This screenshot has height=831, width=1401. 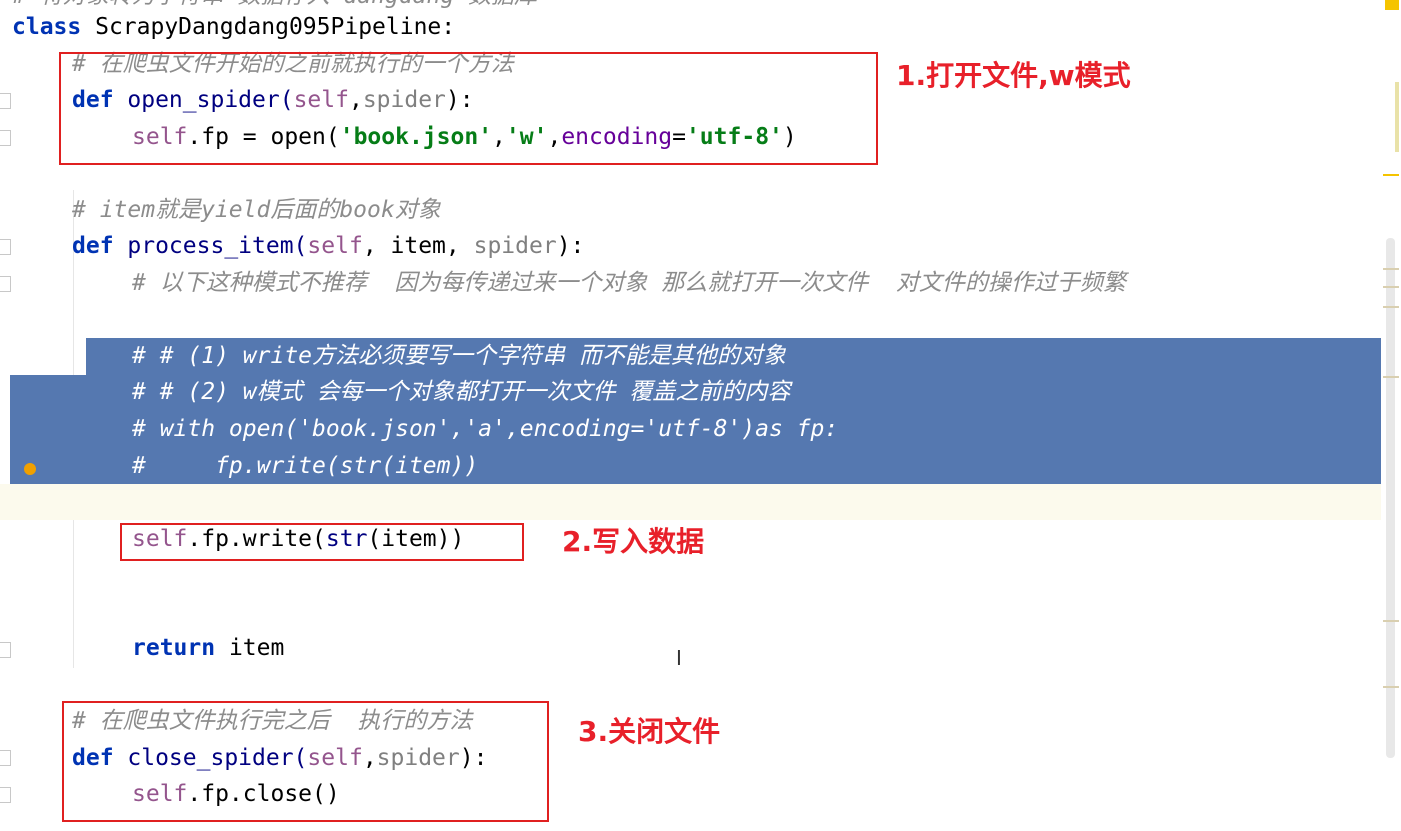 What do you see at coordinates (210, 246) in the screenshot?
I see `func-sig: process_item(` at bounding box center [210, 246].